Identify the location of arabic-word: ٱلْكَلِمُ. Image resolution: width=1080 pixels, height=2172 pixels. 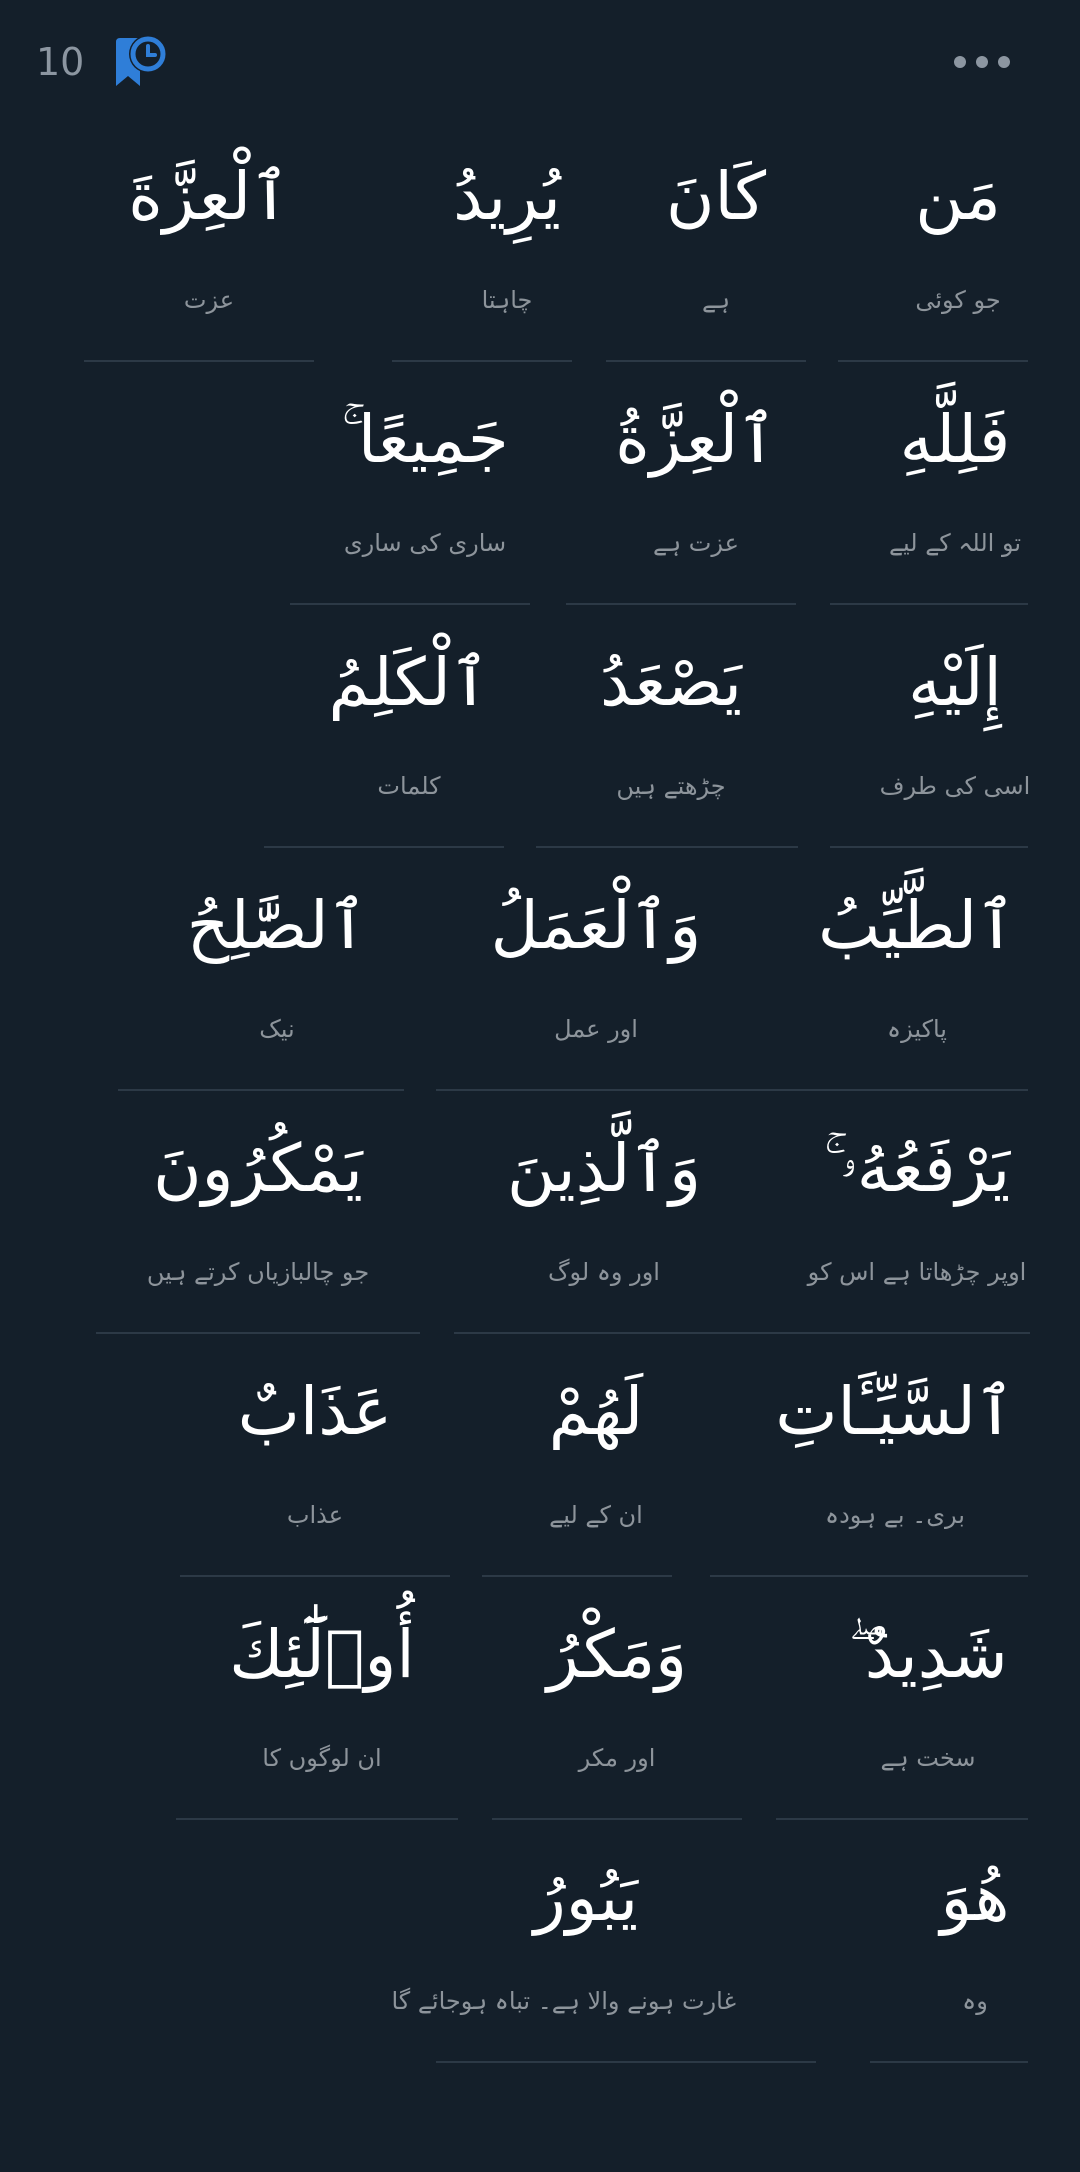
(409, 682).